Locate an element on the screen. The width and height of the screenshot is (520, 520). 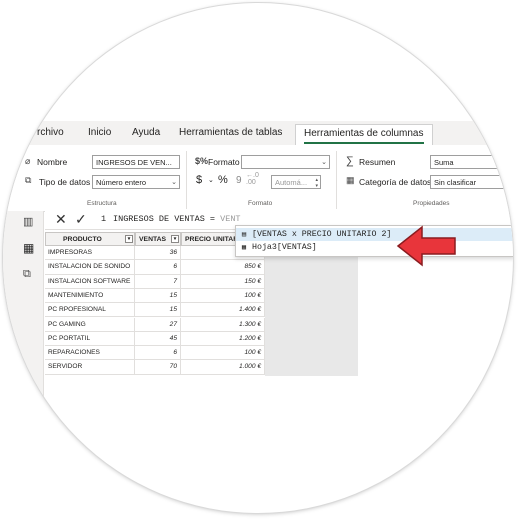
tag-icon: ⌀ is located at coordinates (28, 161).